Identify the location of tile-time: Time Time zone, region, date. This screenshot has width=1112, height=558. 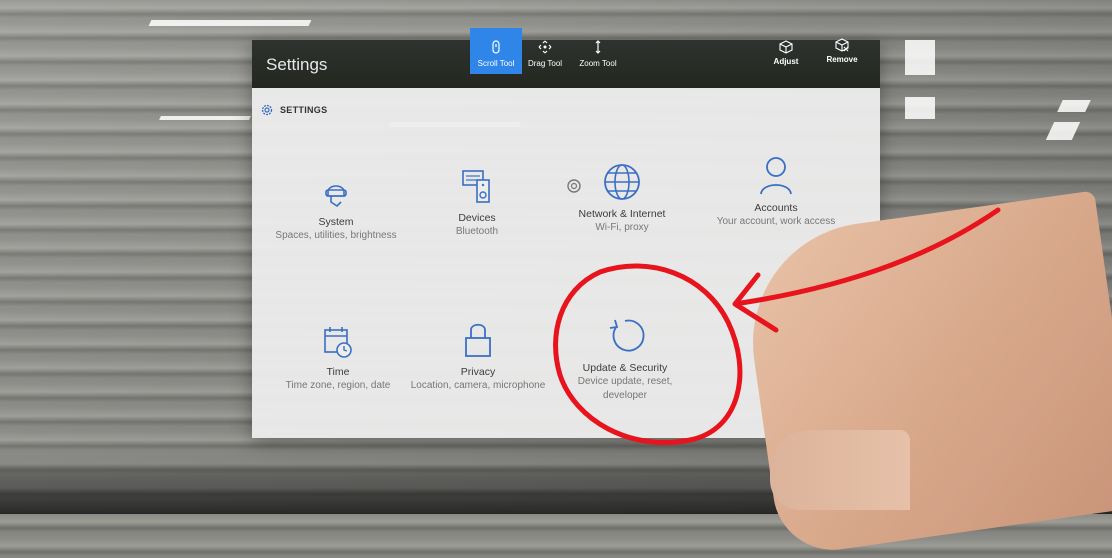
(338, 358).